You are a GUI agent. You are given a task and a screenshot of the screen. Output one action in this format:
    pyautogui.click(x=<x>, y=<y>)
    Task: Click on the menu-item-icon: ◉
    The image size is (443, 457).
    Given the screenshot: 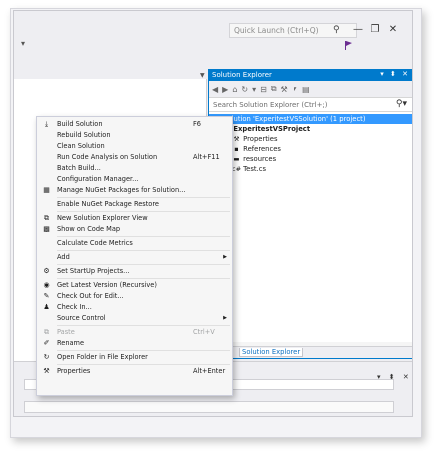 What is the action you would take?
    pyautogui.click(x=46, y=285)
    